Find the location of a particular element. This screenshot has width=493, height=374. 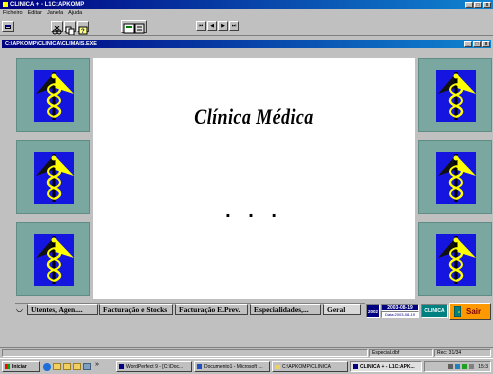

exit-button: Sair is located at coordinates (470, 311).